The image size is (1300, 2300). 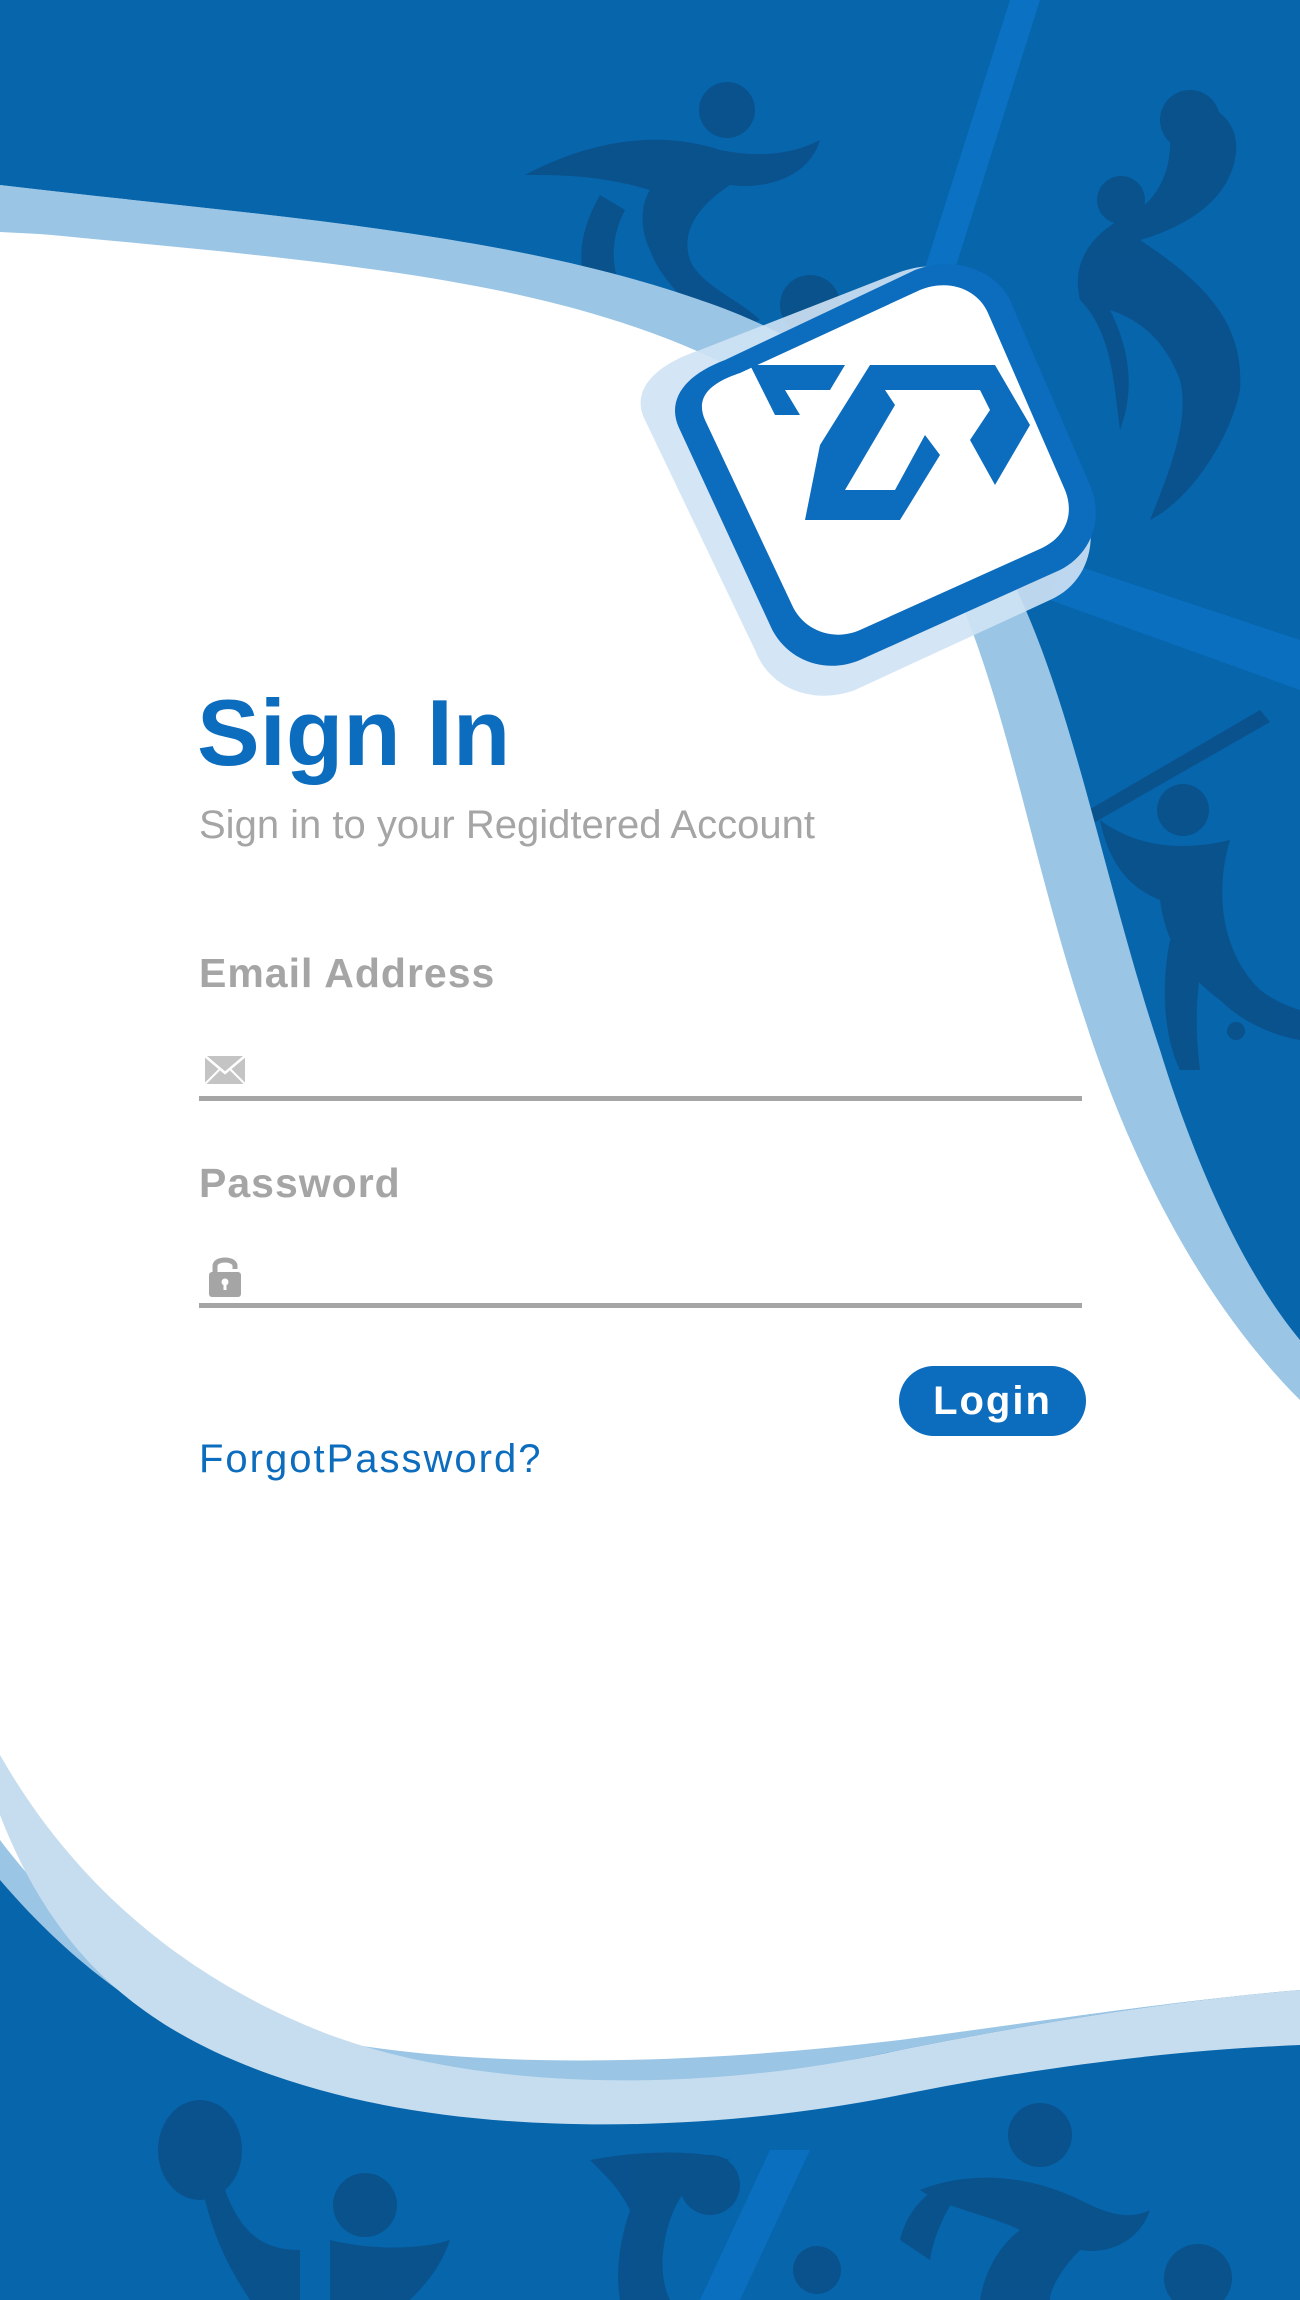 What do you see at coordinates (868, 480) in the screenshot?
I see `app-logo-icon` at bounding box center [868, 480].